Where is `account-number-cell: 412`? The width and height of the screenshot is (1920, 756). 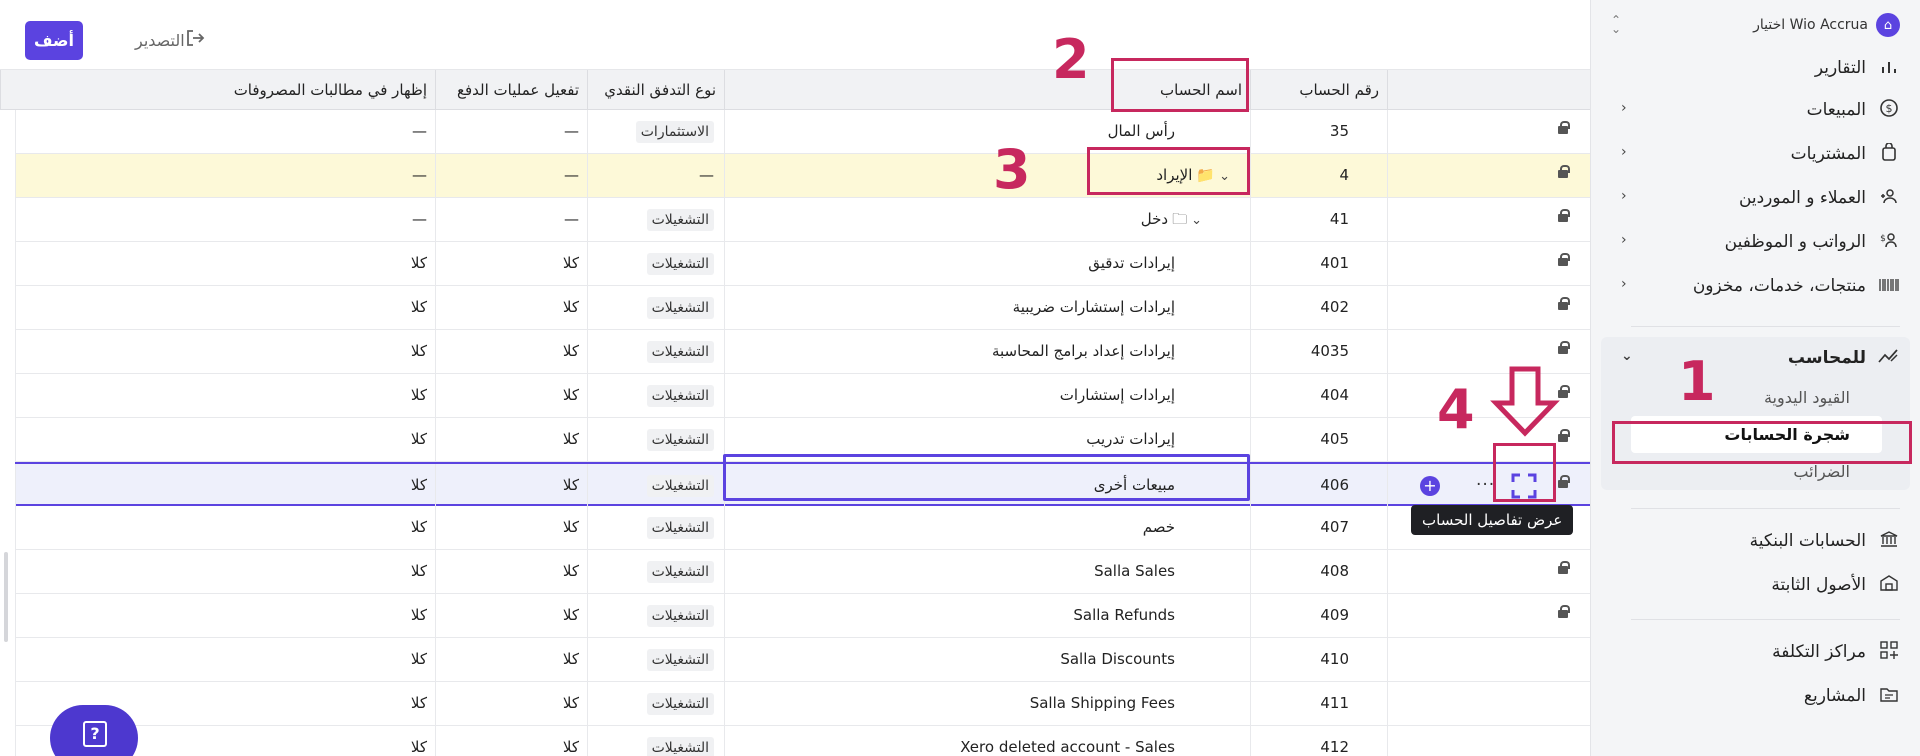 account-number-cell: 412 is located at coordinates (1318, 741).